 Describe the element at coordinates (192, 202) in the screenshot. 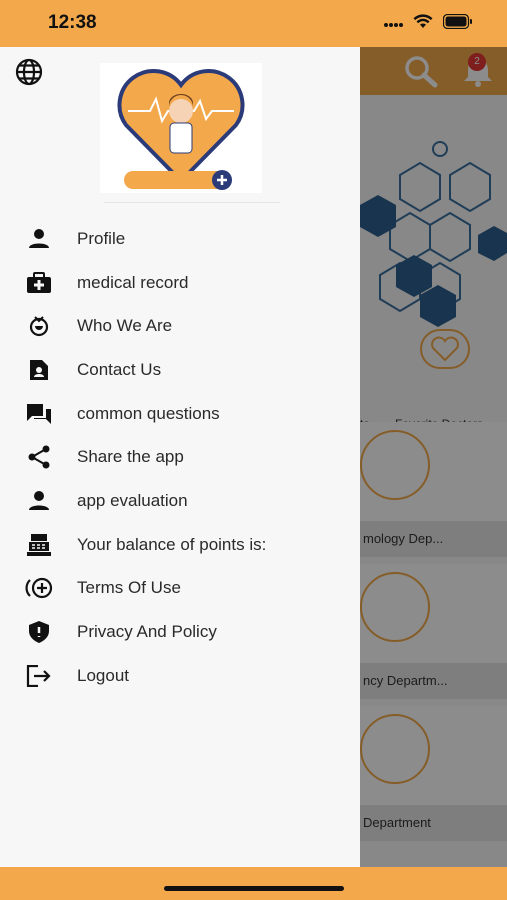

I see `drawer-divider` at that location.